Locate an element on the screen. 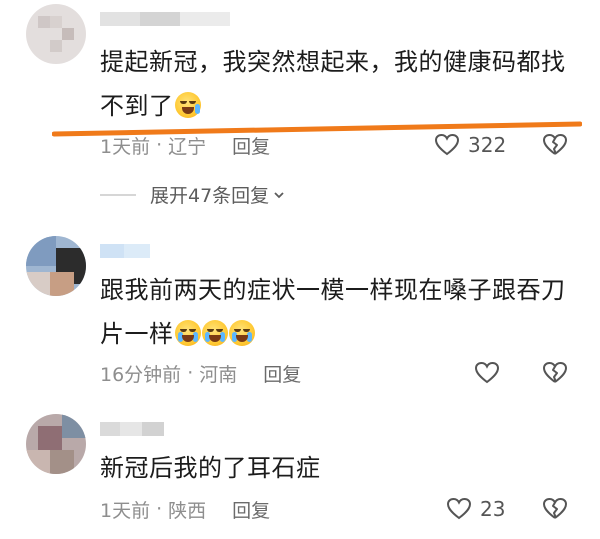 This screenshot has width=600, height=539. comment-location: 陕西 is located at coordinates (187, 510).